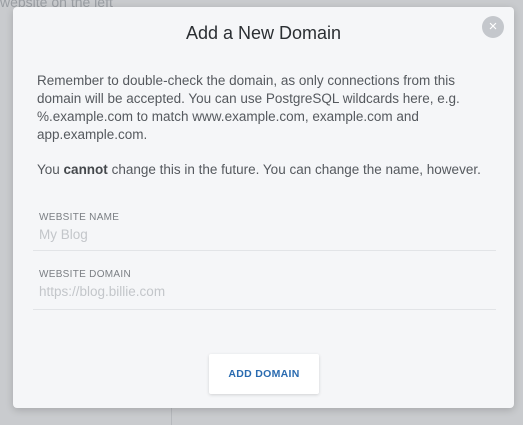 The height and width of the screenshot is (425, 523). What do you see at coordinates (85, 169) in the screenshot?
I see `warning-emphasis: cannot` at bounding box center [85, 169].